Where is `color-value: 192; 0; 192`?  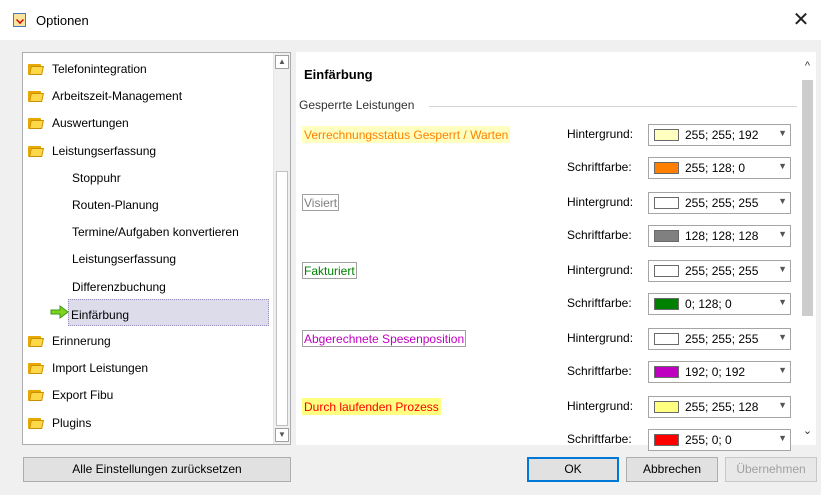 color-value: 192; 0; 192 is located at coordinates (715, 372).